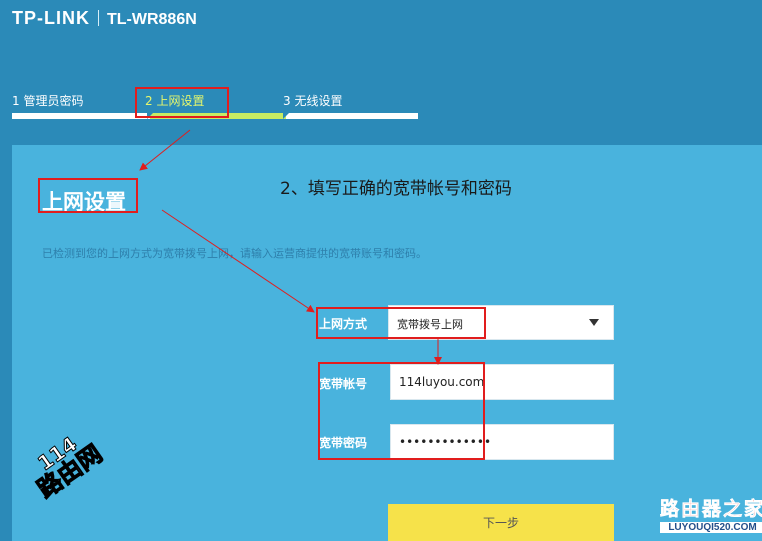 The height and width of the screenshot is (541, 762). What do you see at coordinates (711, 513) in the screenshot?
I see `watermark-luyouqi-logo: 路由器之家 LUYOUQI520.COM` at bounding box center [711, 513].